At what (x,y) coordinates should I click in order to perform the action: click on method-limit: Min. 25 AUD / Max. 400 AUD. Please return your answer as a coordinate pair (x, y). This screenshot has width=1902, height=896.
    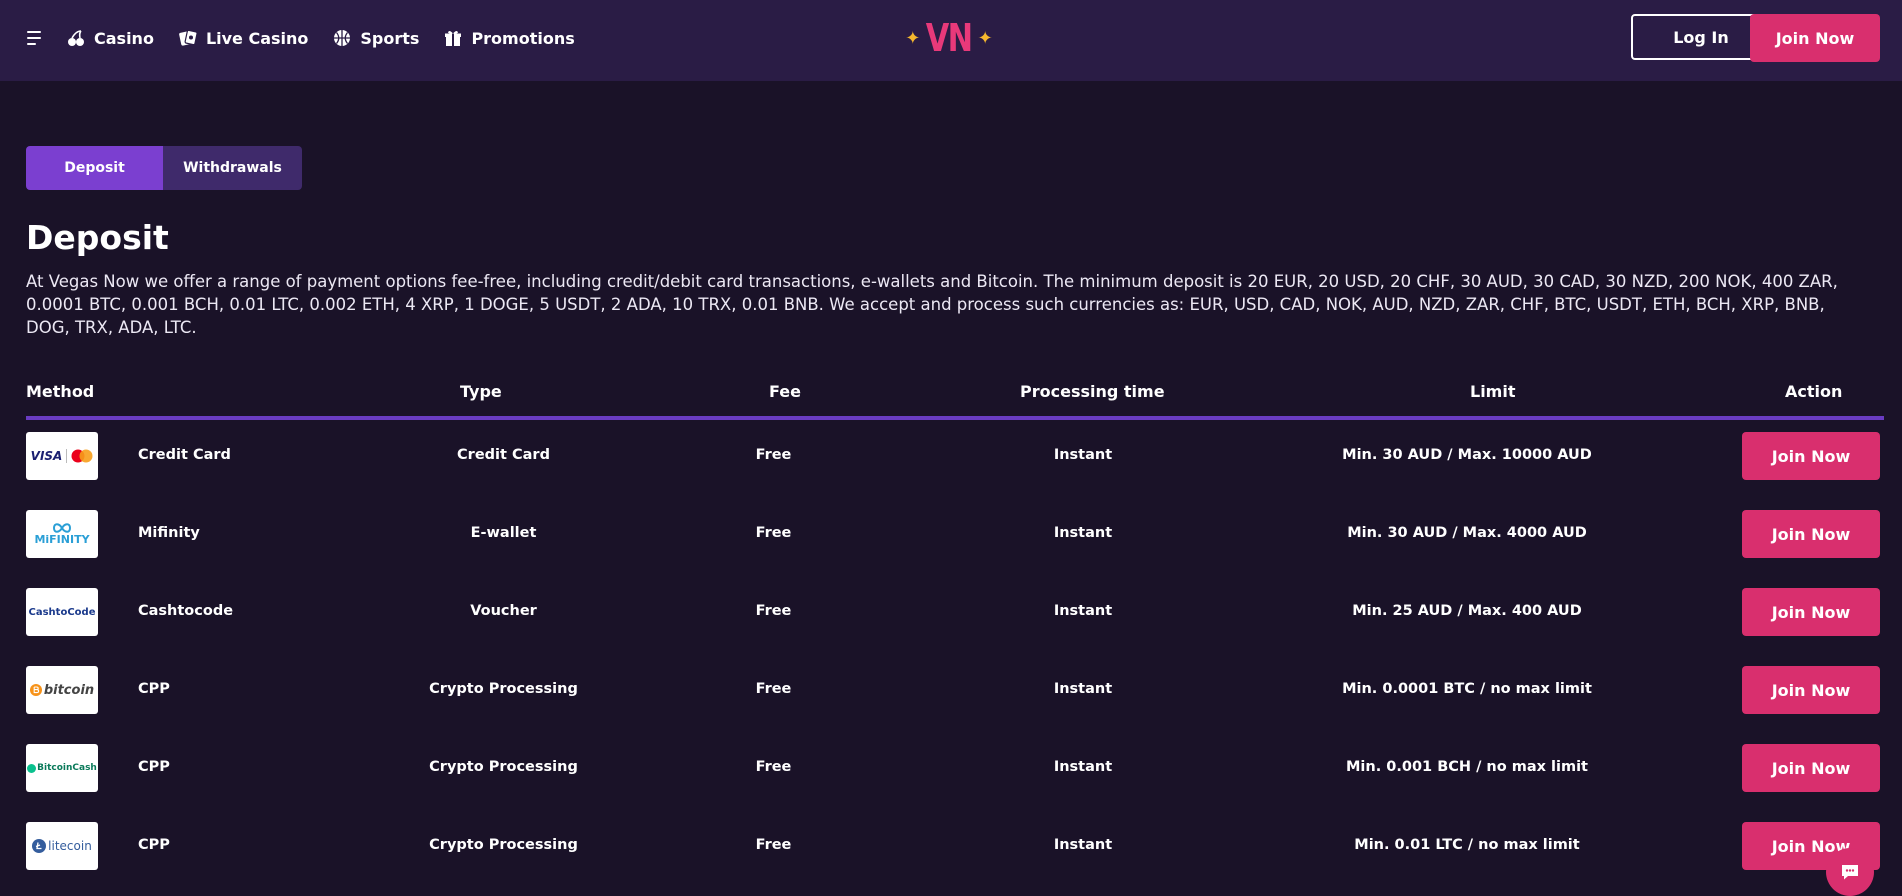
    Looking at the image, I should click on (1467, 611).